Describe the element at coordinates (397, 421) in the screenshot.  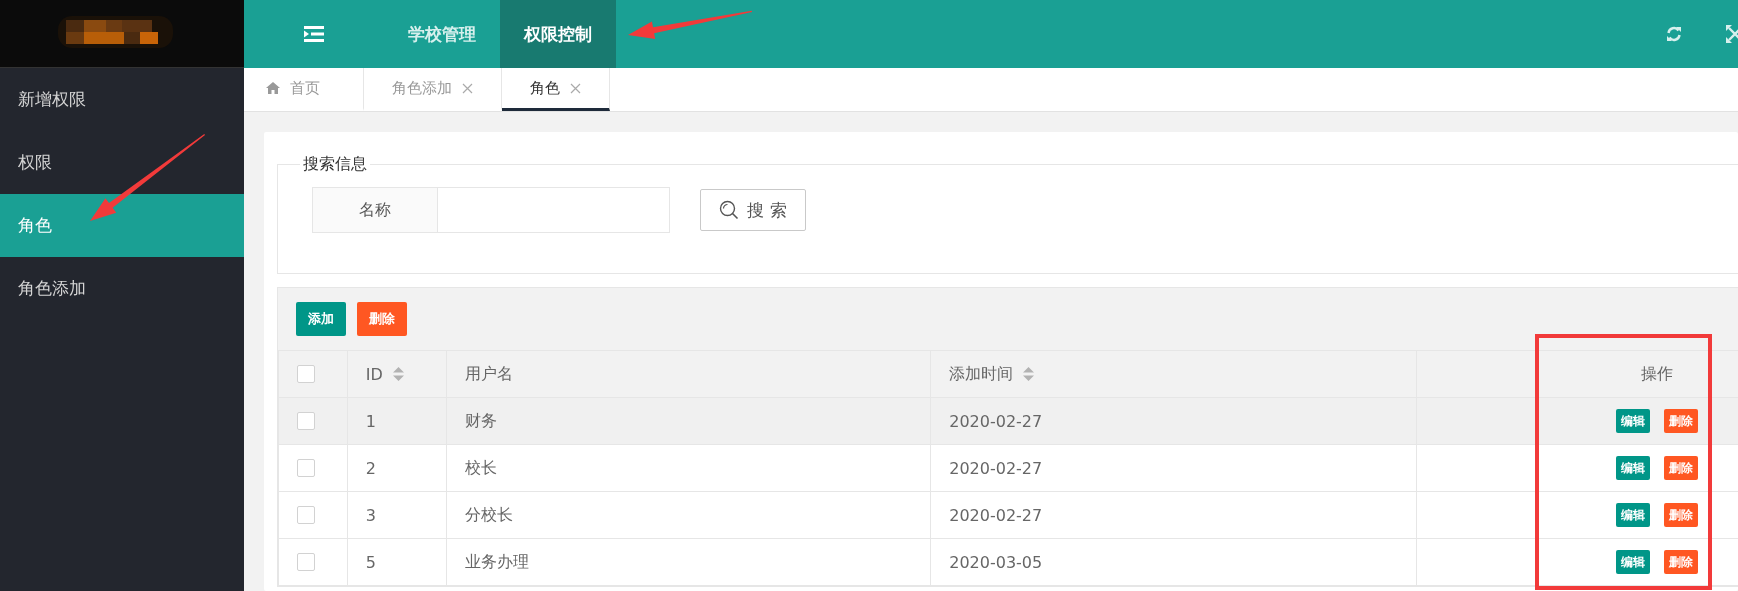
I see `table-cell: 1` at that location.